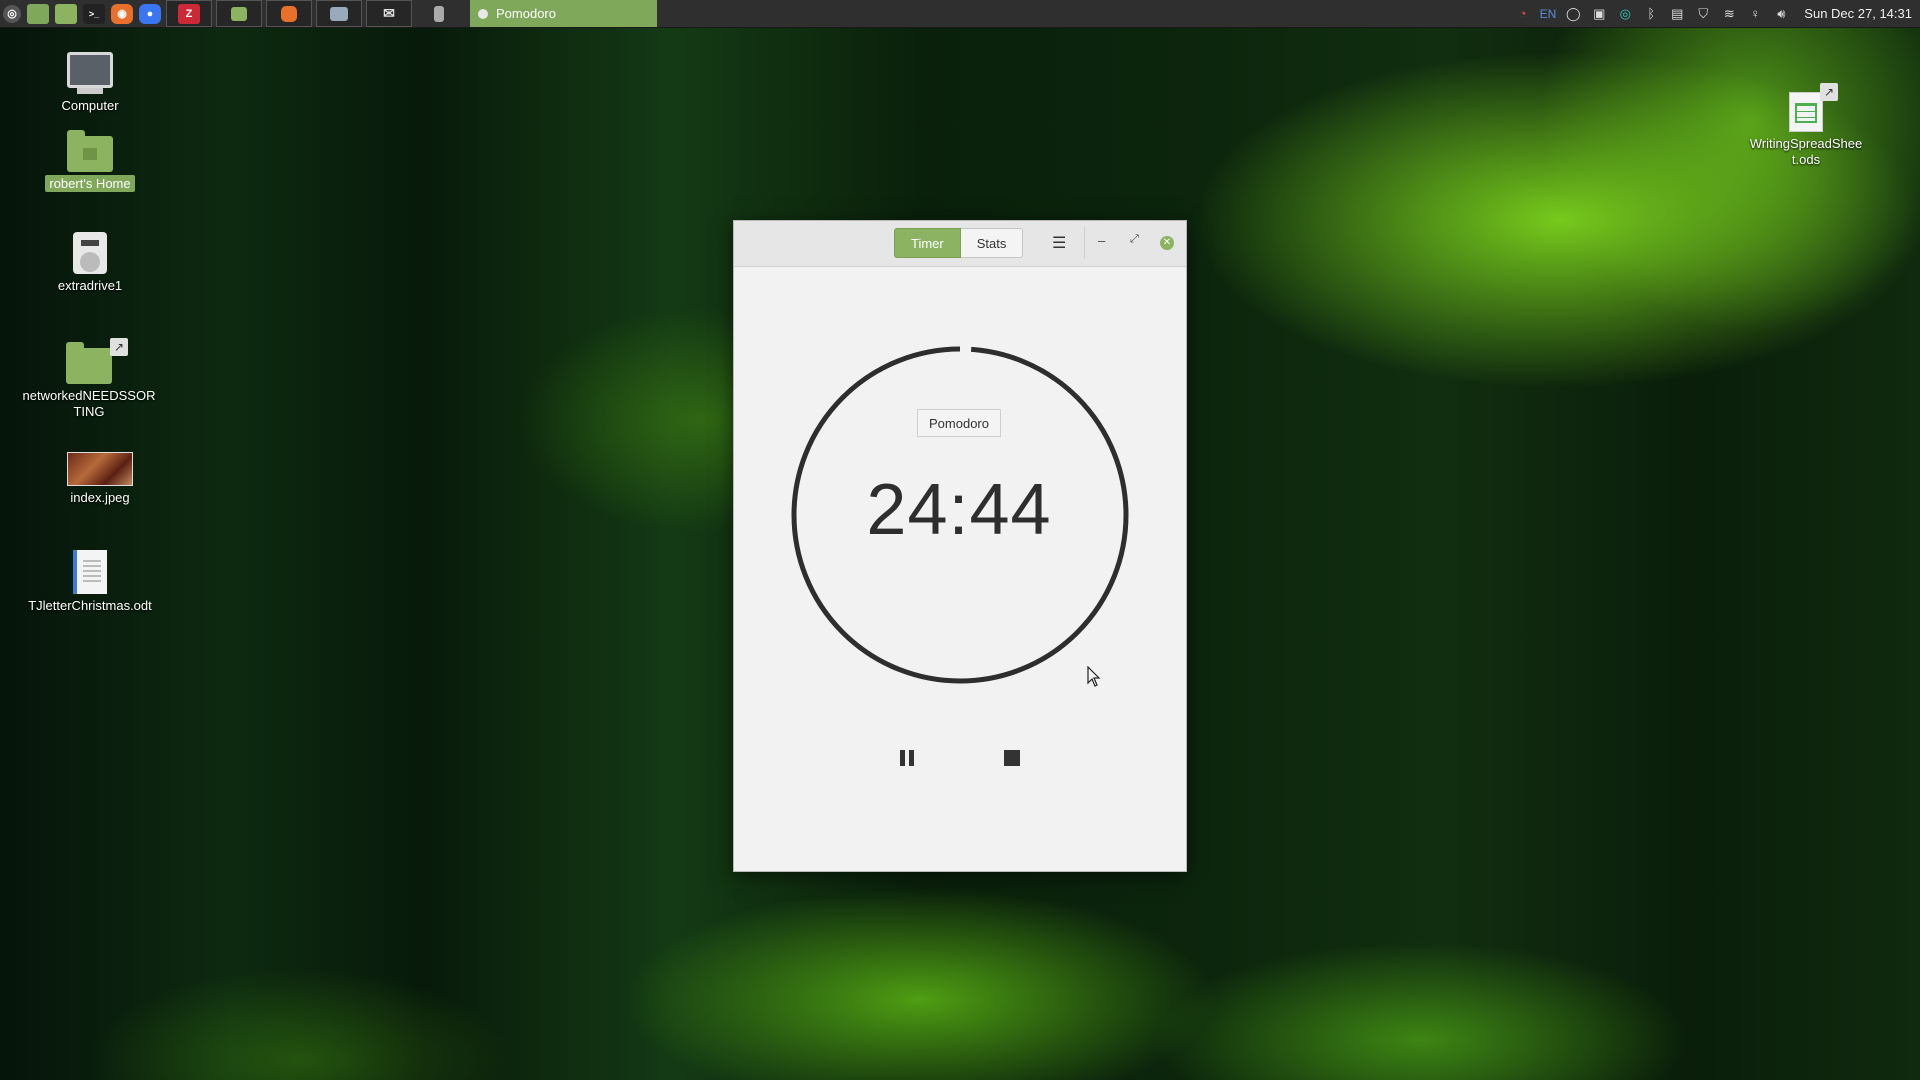  Describe the element at coordinates (1625, 14) in the screenshot. I see `sync-icon: ◎` at that location.